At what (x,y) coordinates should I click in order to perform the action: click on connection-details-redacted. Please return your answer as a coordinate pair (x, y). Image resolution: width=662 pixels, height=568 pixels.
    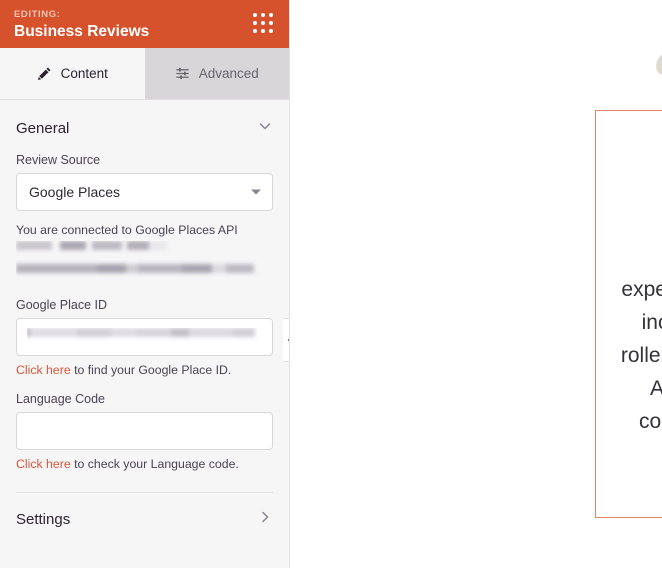
    Looking at the image, I should click on (144, 261).